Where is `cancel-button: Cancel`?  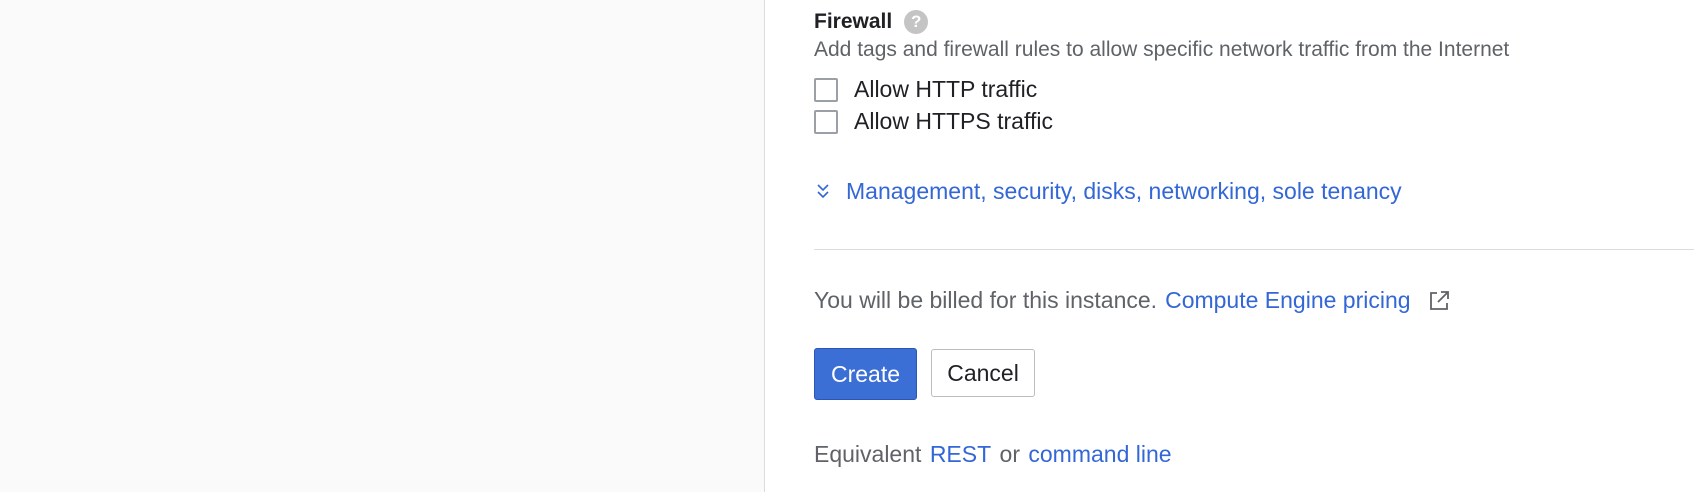
cancel-button: Cancel is located at coordinates (983, 373).